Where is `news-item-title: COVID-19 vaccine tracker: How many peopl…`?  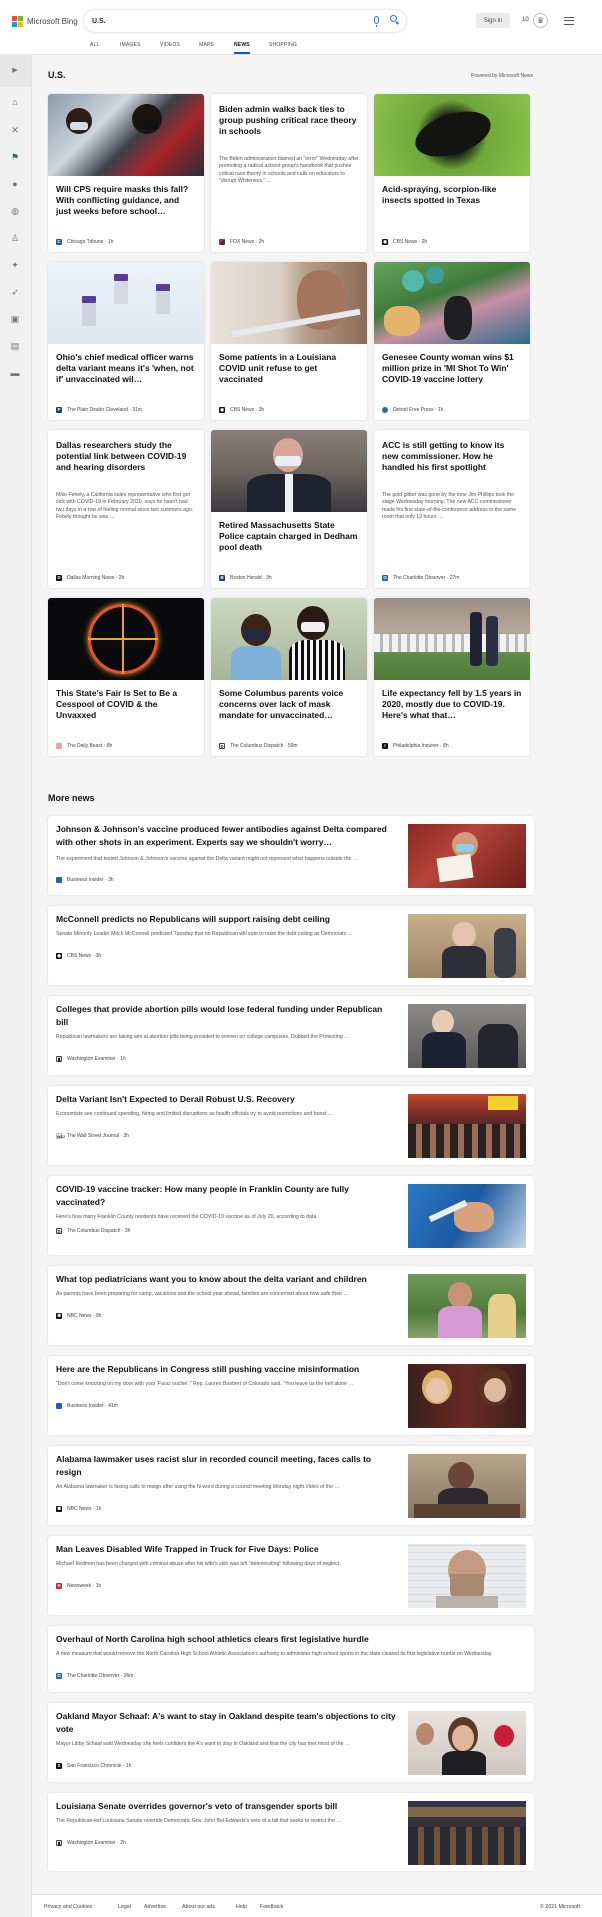 news-item-title: COVID-19 vaccine tracker: How many peopl… is located at coordinates (226, 1196).